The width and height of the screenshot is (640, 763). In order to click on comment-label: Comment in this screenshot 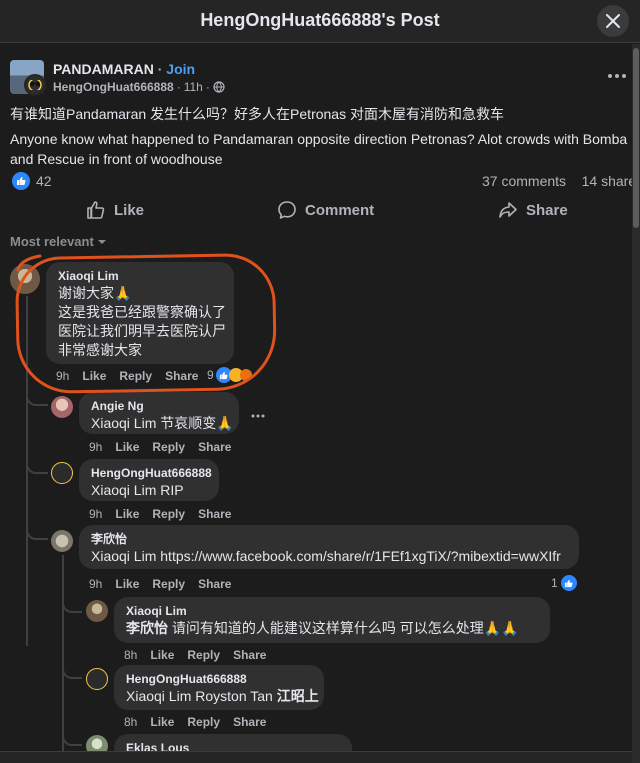, I will do `click(340, 210)`.